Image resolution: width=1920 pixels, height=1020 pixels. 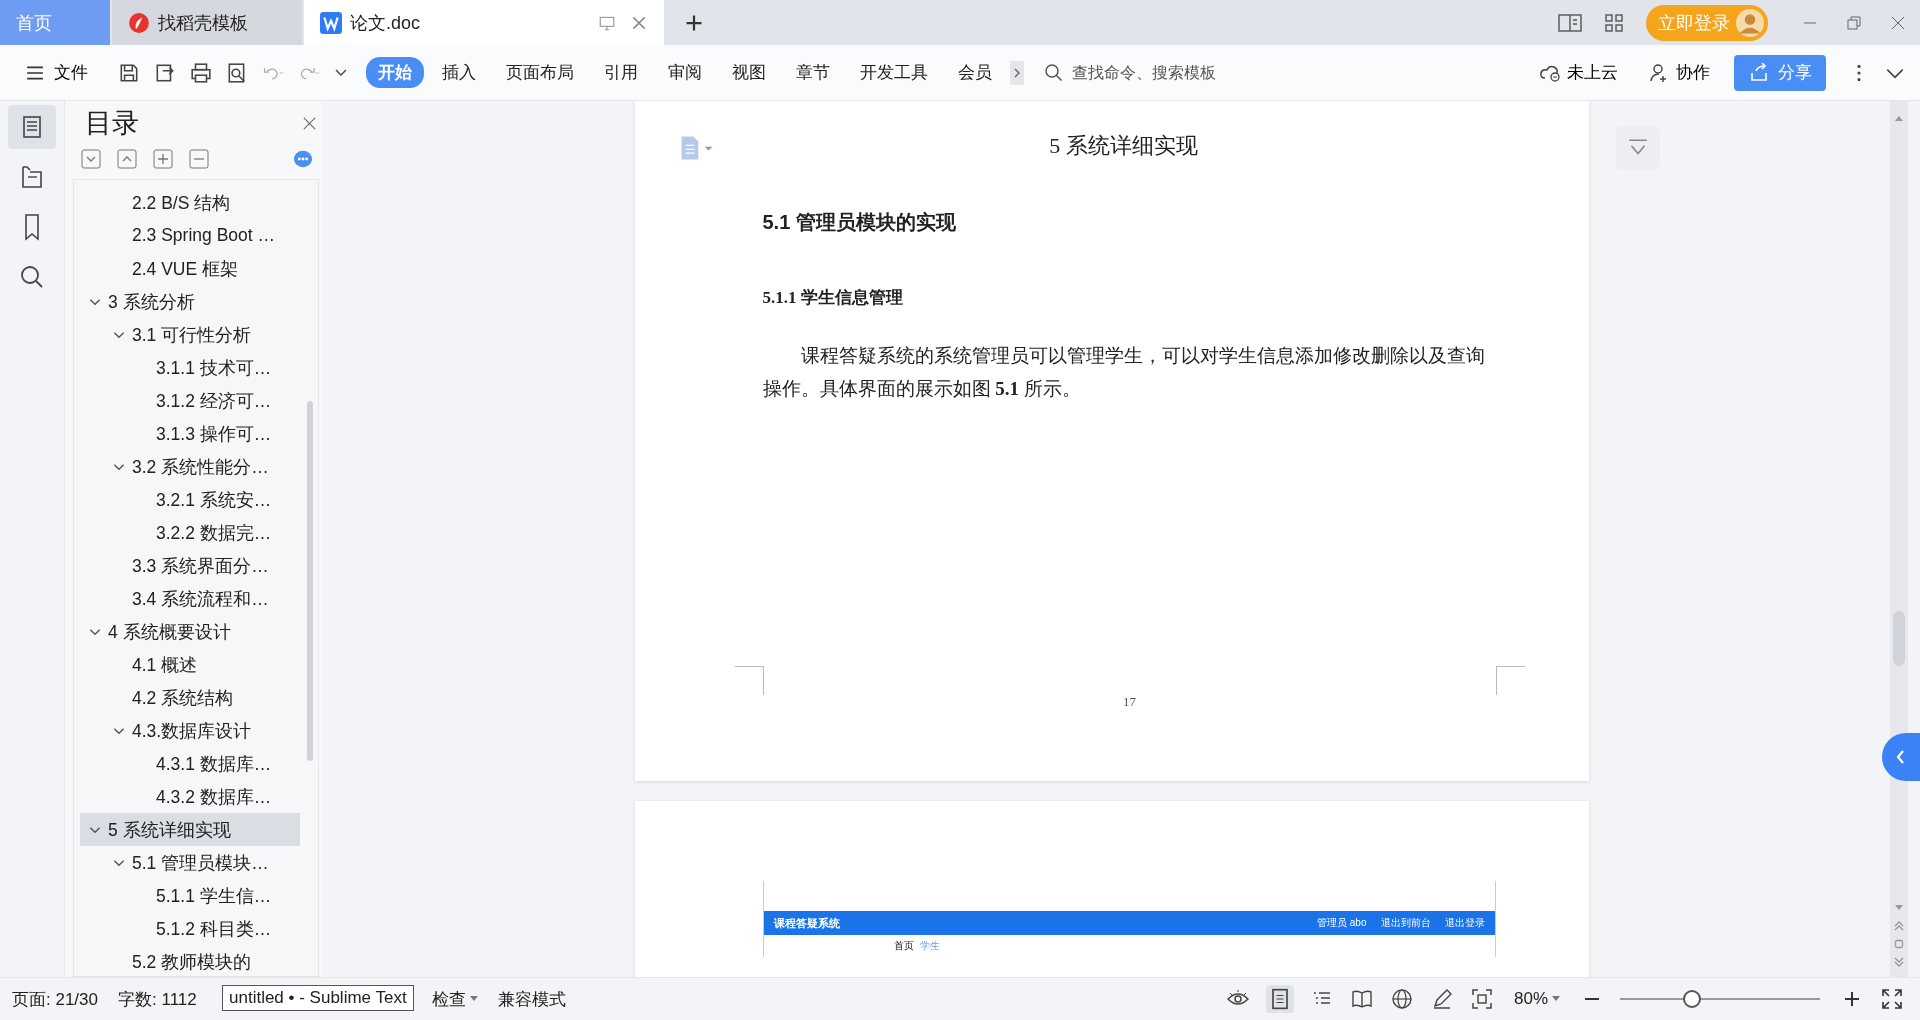 What do you see at coordinates (190, 664) in the screenshot?
I see `outline-item: 4.1 概述` at bounding box center [190, 664].